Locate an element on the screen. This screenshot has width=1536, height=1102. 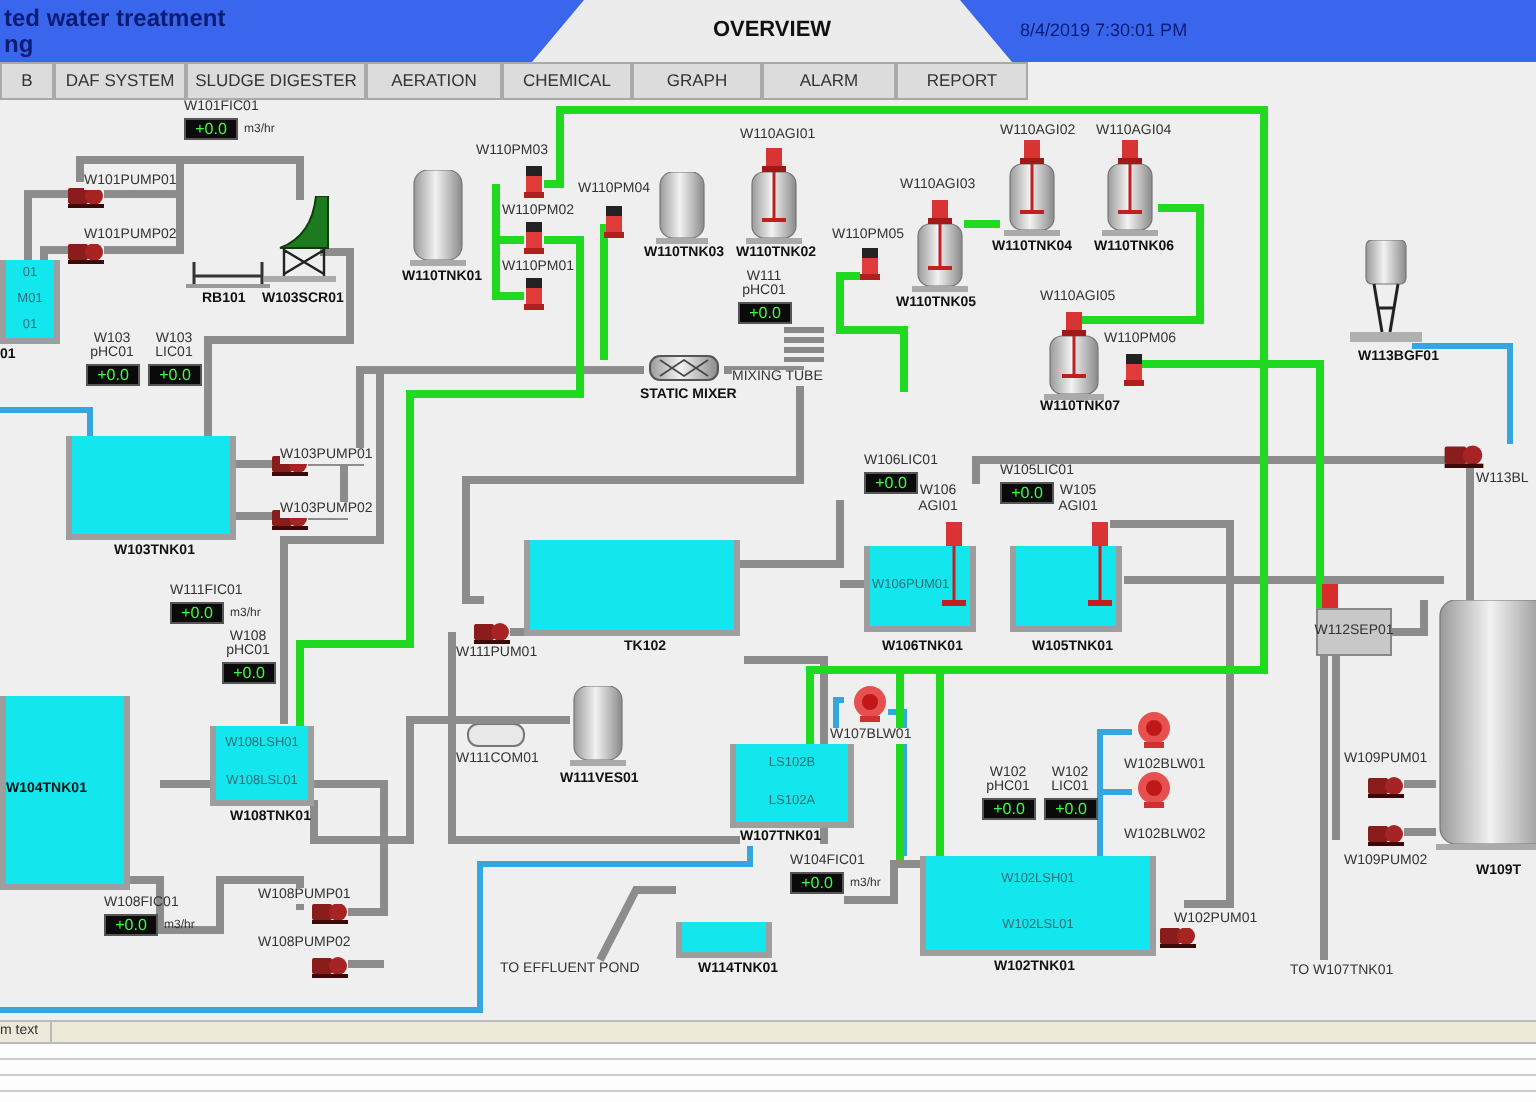
app-subtitle: ng is located at coordinates (20, 44).